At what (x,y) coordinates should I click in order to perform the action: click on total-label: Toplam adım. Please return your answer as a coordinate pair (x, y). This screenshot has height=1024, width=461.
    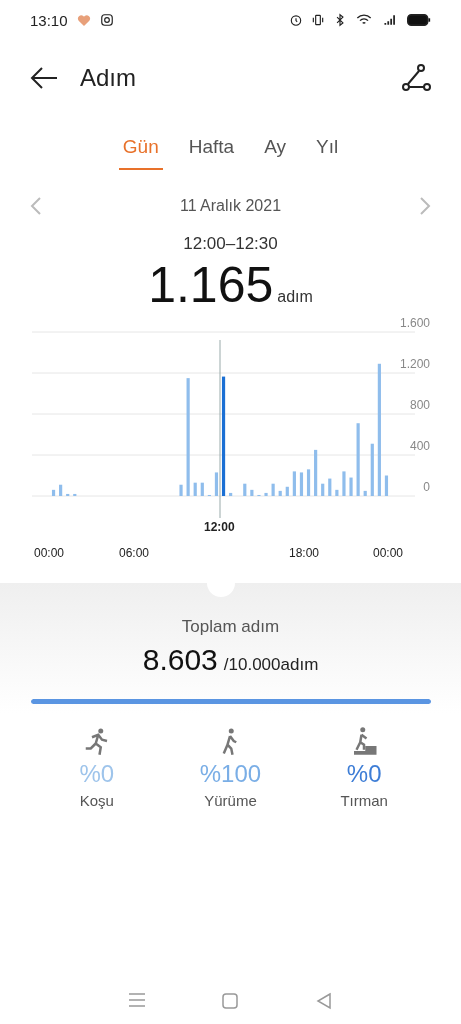
    Looking at the image, I should click on (230, 627).